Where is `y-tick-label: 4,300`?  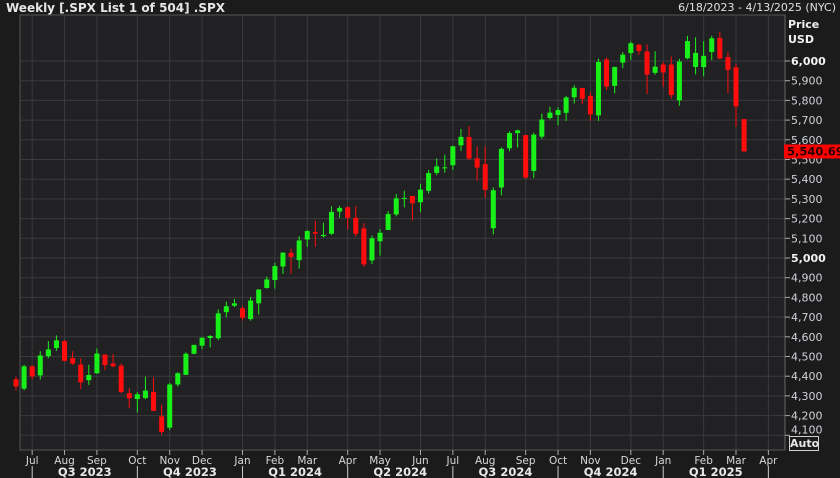
y-tick-label: 4,300 is located at coordinates (807, 396).